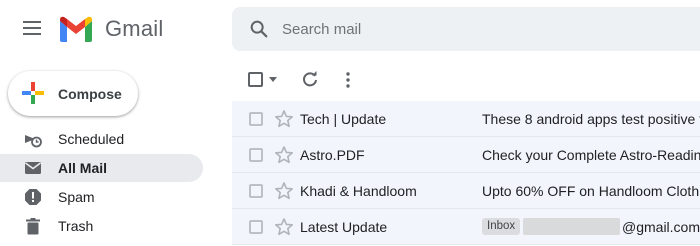 The image size is (700, 246). Describe the element at coordinates (571, 226) in the screenshot. I see `redacted-email` at that location.